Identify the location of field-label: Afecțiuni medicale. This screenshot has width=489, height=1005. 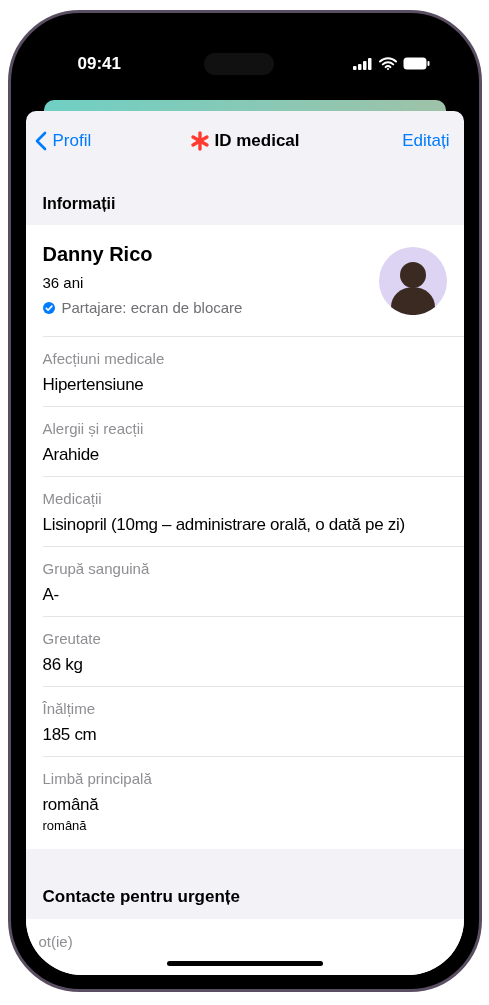
(104, 358).